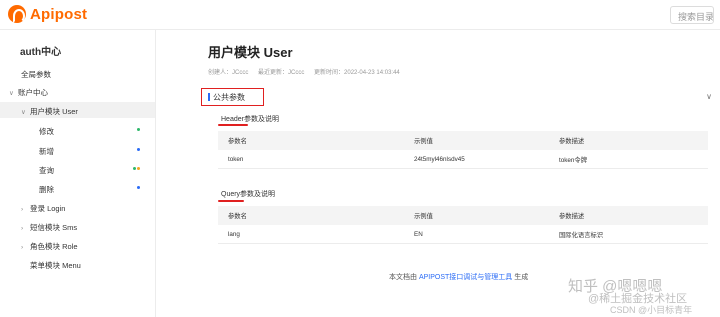 The image size is (720, 317). What do you see at coordinates (33, 92) in the screenshot?
I see `sidebar-item-label: 账户中心` at bounding box center [33, 92].